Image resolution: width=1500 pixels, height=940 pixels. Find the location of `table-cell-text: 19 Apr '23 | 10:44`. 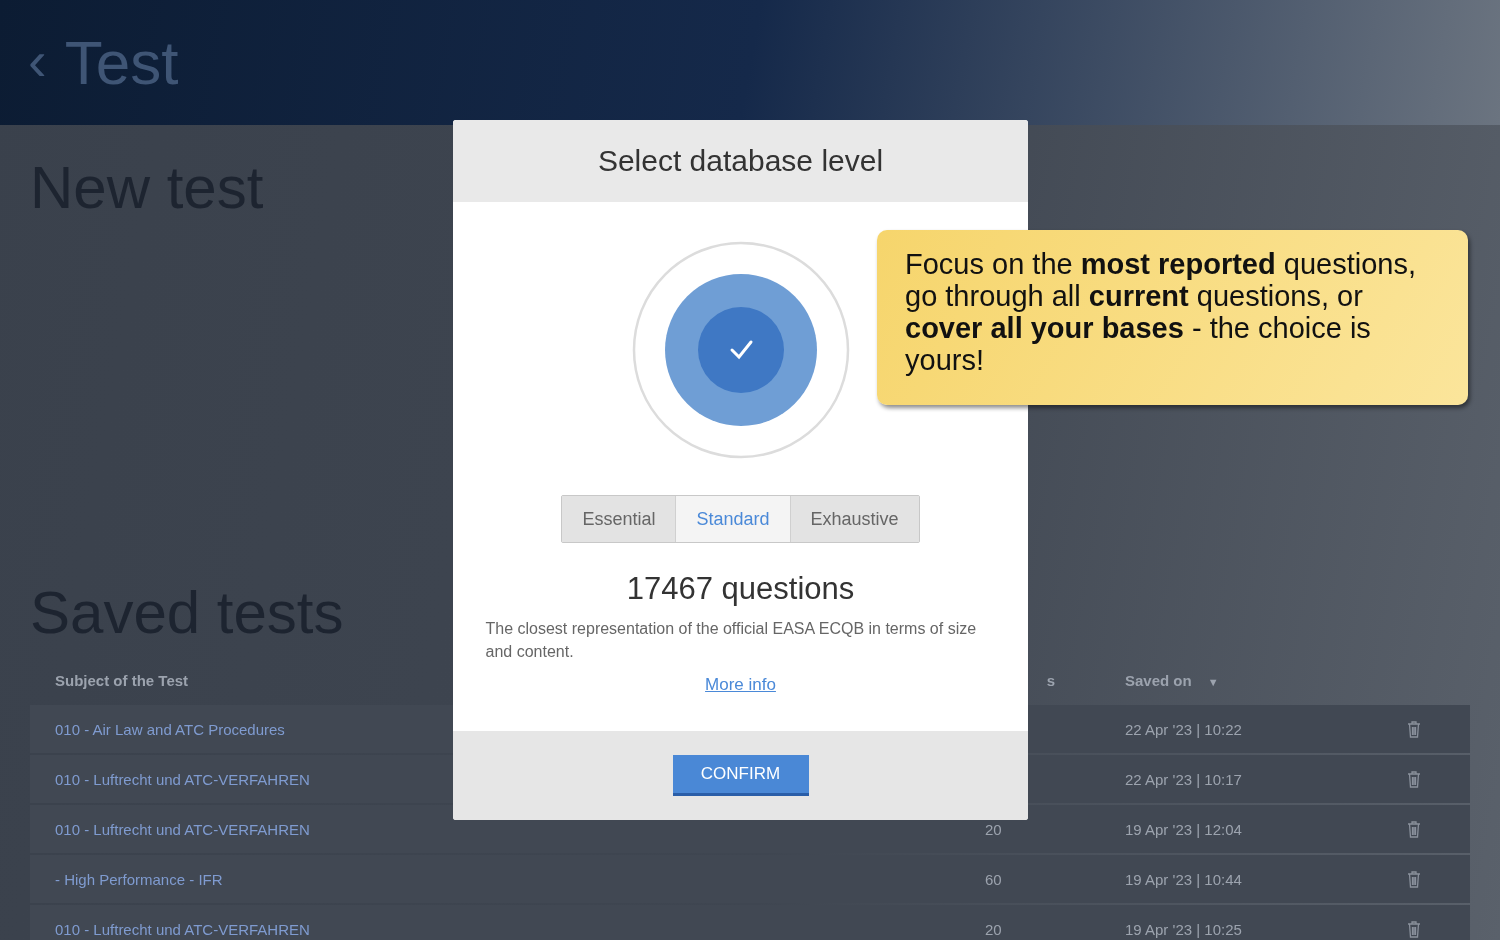

table-cell-text: 19 Apr '23 | 10:44 is located at coordinates (1184, 879).